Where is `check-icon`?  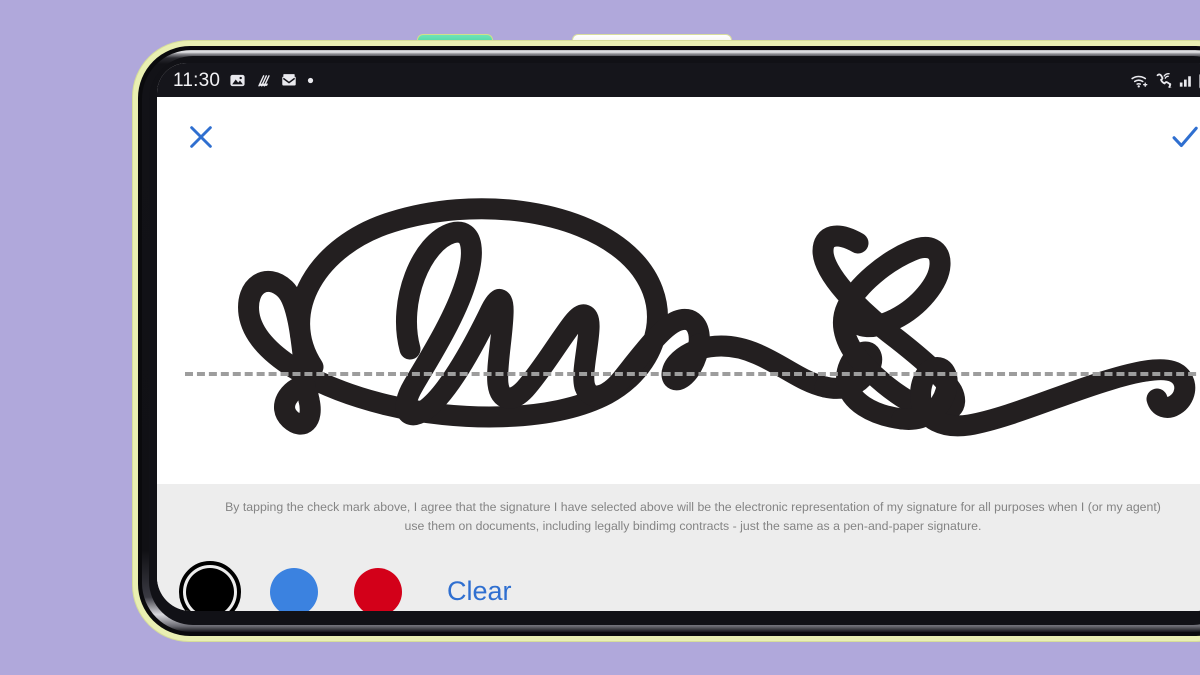
check-icon is located at coordinates (1184, 138).